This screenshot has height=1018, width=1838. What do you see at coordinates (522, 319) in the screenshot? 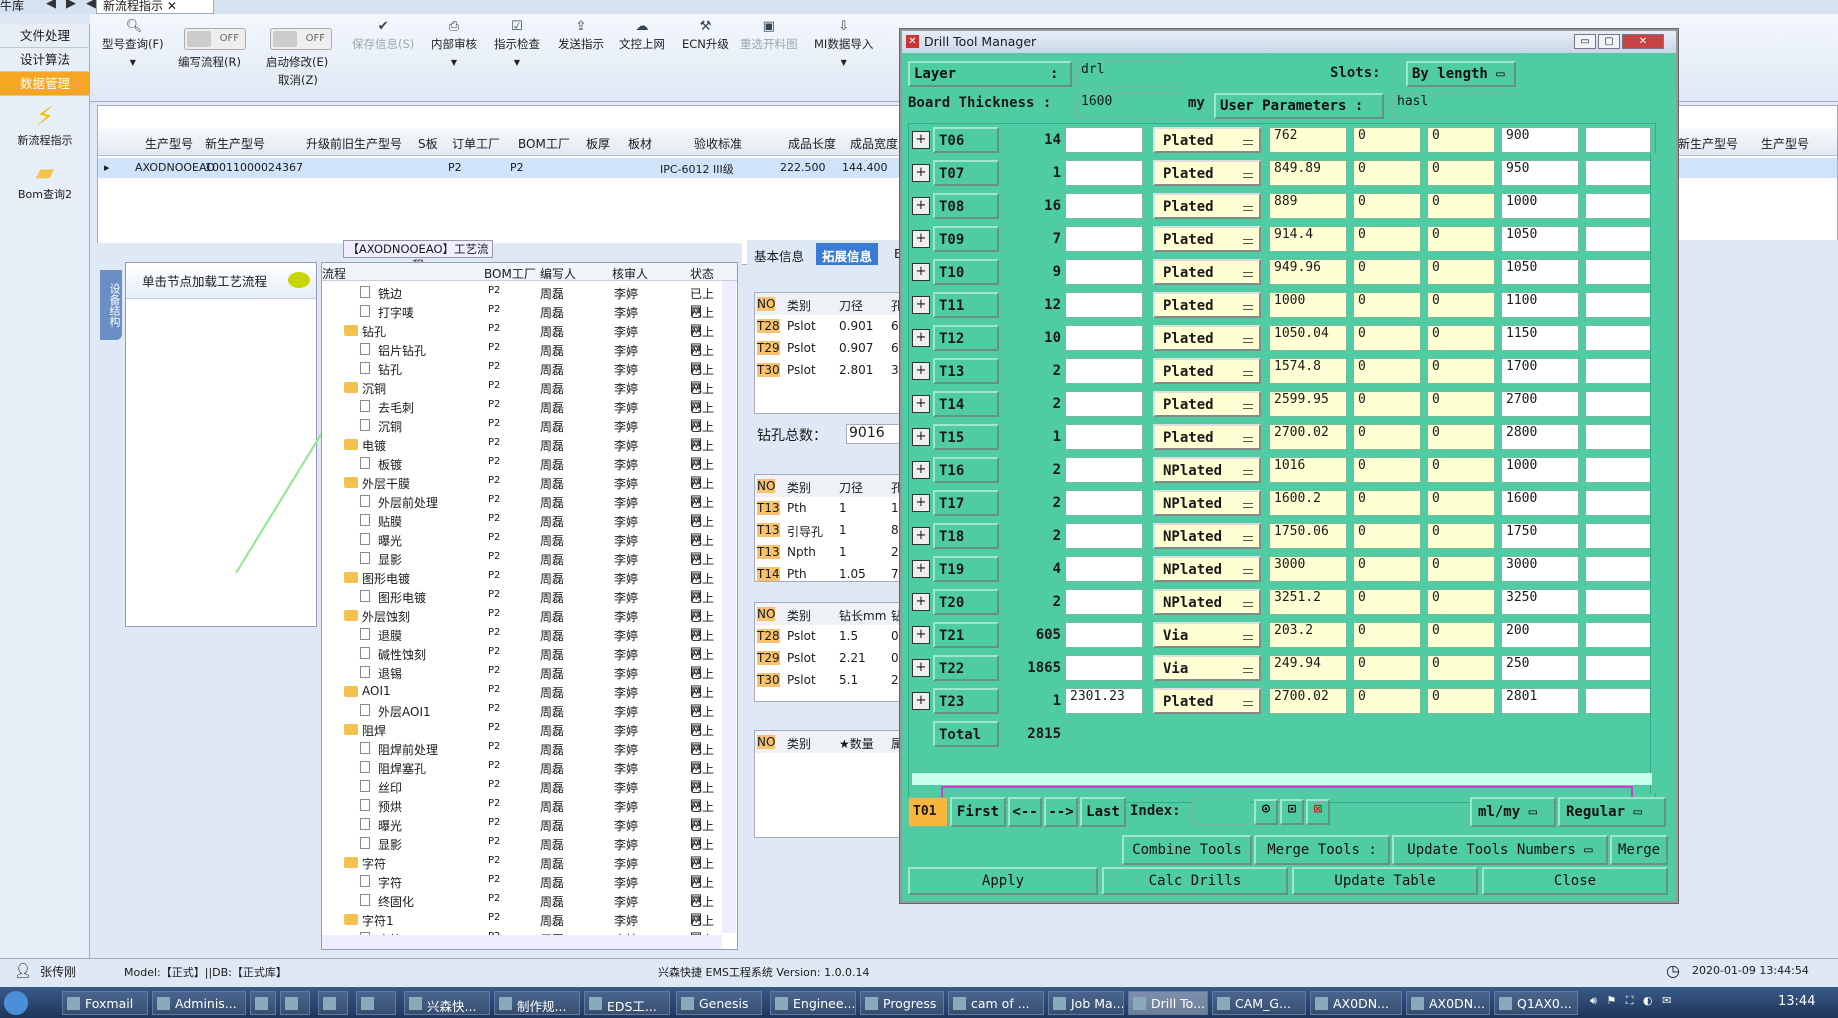
I see `tree-row: 打字唛 P2 周磊 李婷 已上网` at bounding box center [522, 319].